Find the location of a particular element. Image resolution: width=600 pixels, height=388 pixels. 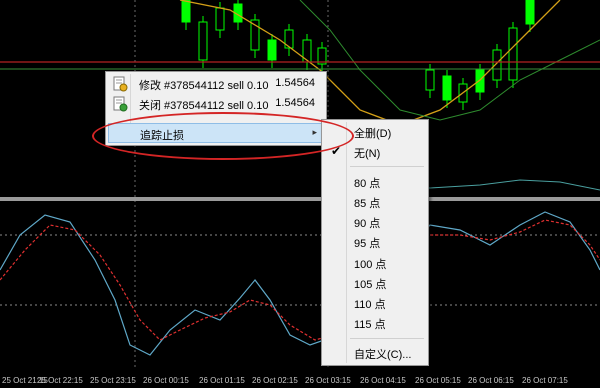

submenu-item-115: 115 点 is located at coordinates (375, 323).